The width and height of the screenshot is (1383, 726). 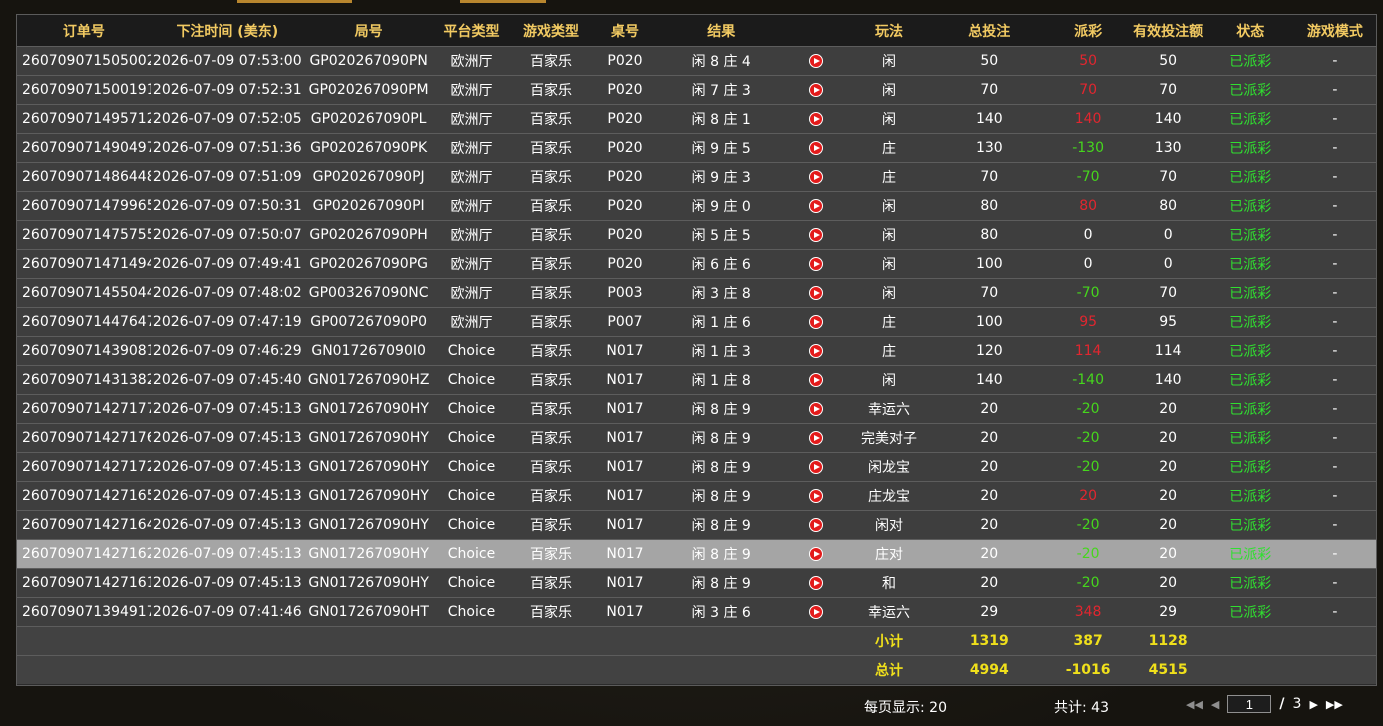 I want to click on page-number-input, so click(x=1249, y=704).